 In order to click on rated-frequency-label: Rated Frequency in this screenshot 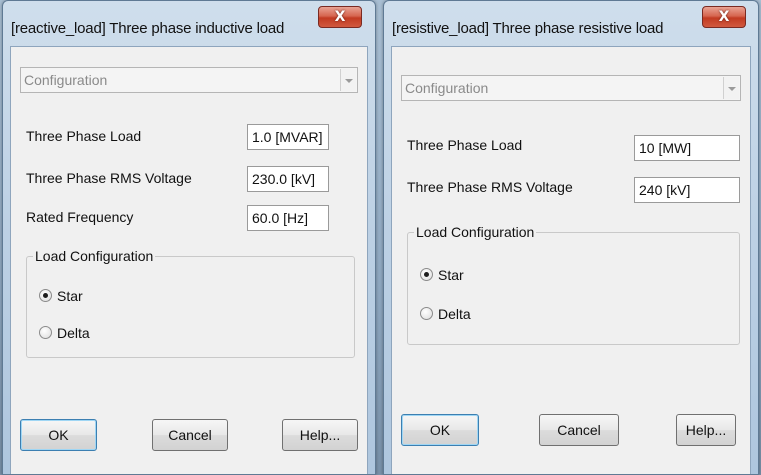, I will do `click(80, 217)`.